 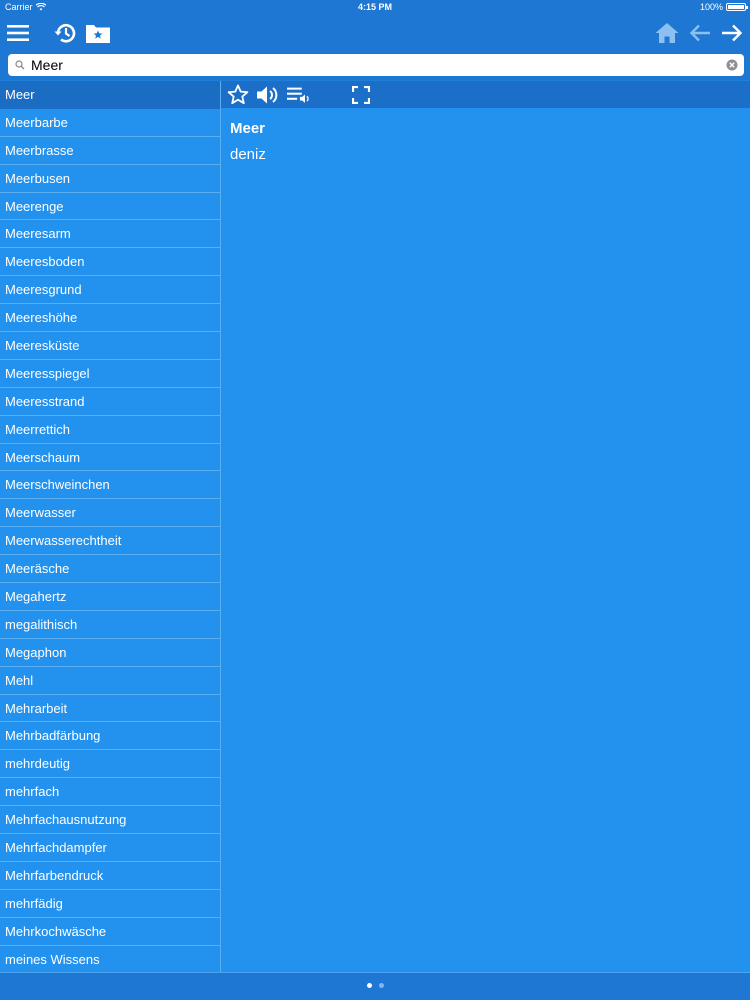 What do you see at coordinates (110, 541) in the screenshot?
I see `word-list-item: Meerwasserechtheit` at bounding box center [110, 541].